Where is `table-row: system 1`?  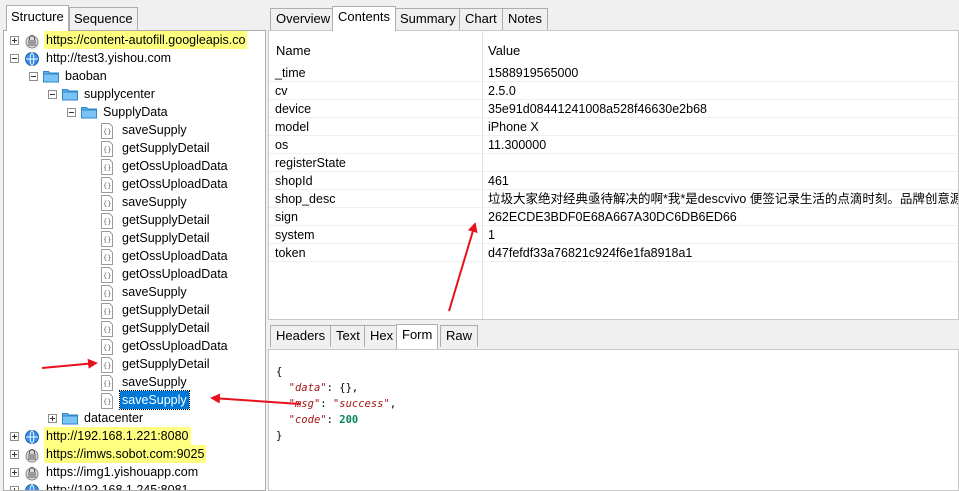
table-row: system 1 is located at coordinates (613, 235).